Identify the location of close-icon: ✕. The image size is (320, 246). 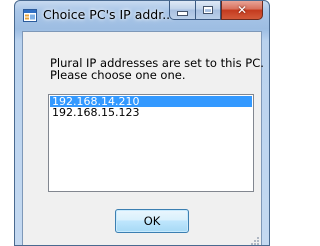
(242, 10).